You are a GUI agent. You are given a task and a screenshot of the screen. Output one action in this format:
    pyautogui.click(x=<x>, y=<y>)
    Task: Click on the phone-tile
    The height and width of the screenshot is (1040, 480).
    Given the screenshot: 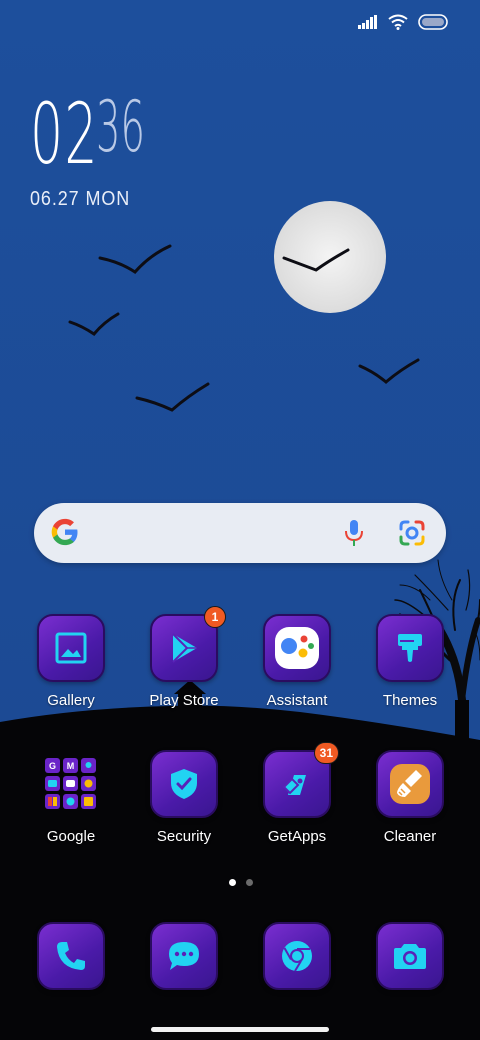 What is the action you would take?
    pyautogui.click(x=71, y=956)
    